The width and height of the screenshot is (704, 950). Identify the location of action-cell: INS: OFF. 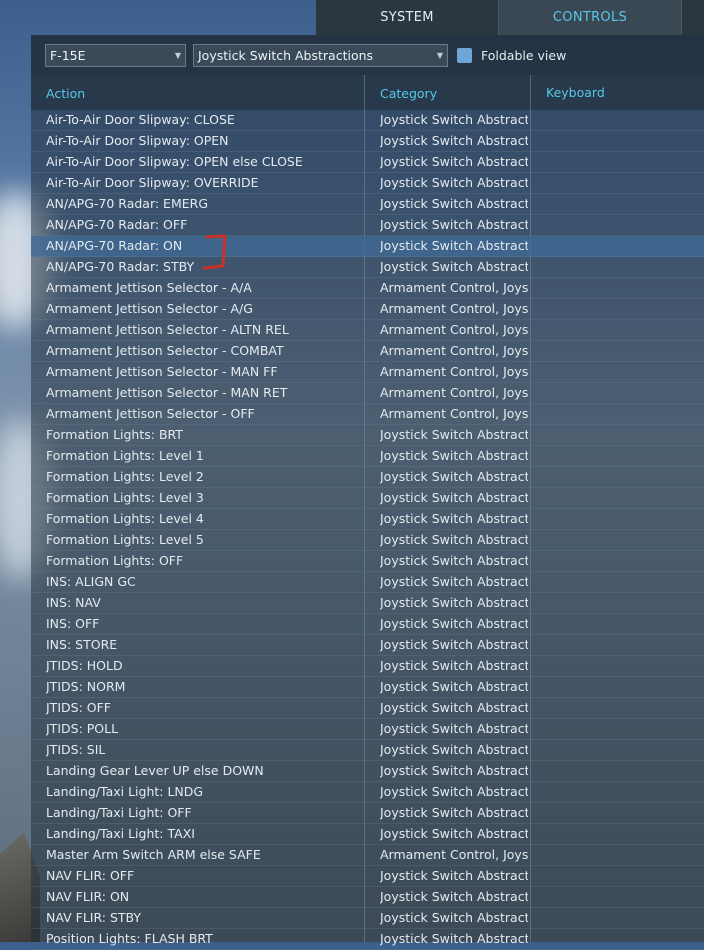
(73, 623).